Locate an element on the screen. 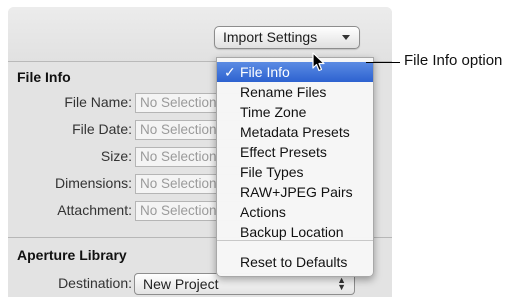 The width and height of the screenshot is (532, 297). menu-item-label: Reset to Defaults is located at coordinates (294, 262).